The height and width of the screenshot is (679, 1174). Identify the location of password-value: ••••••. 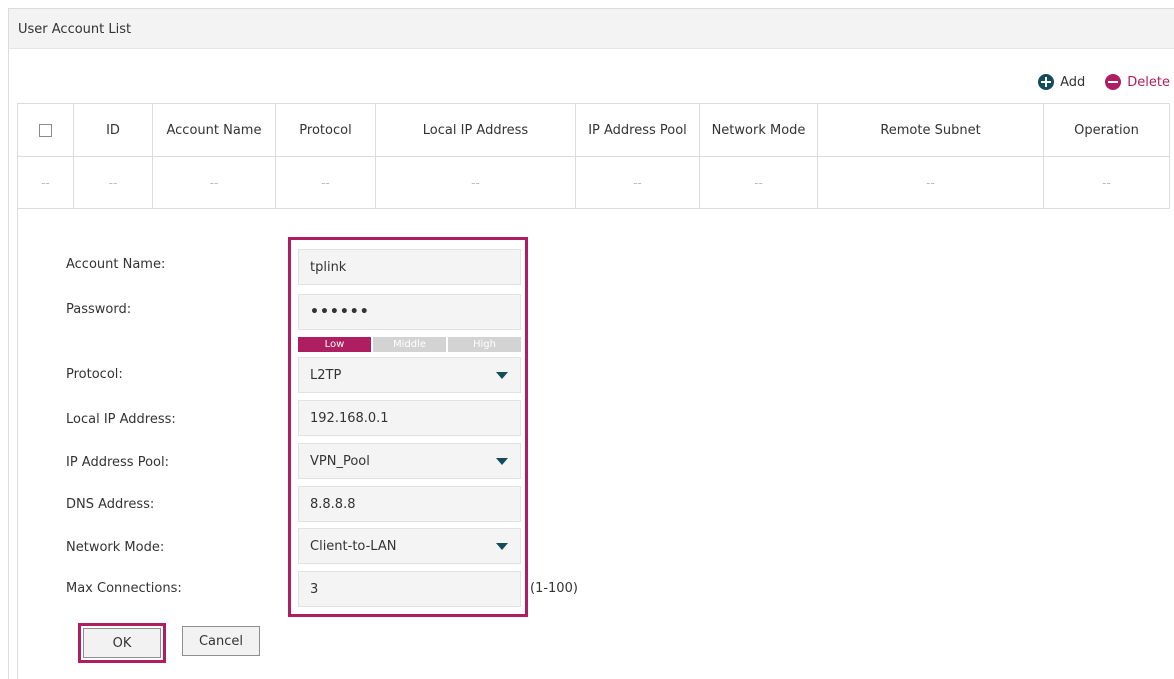
(340, 312).